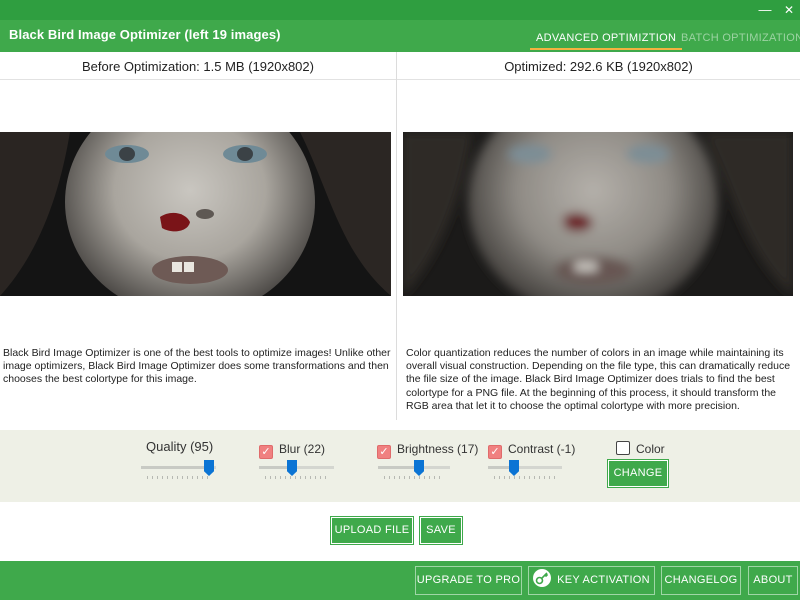  Describe the element at coordinates (414, 477) in the screenshot. I see `brightness-slider-ticks` at that location.